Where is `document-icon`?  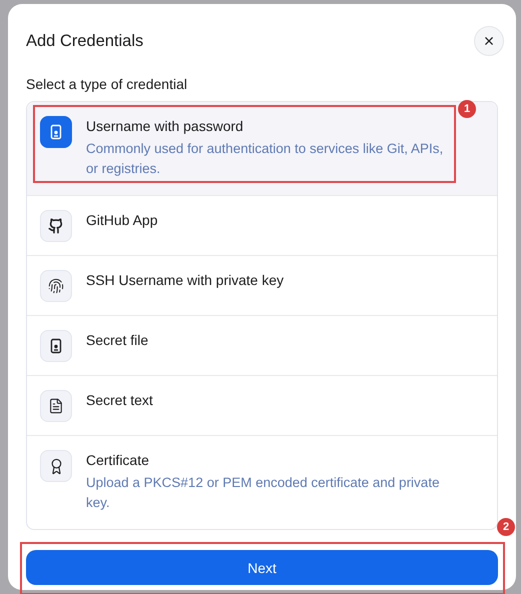
document-icon is located at coordinates (56, 406).